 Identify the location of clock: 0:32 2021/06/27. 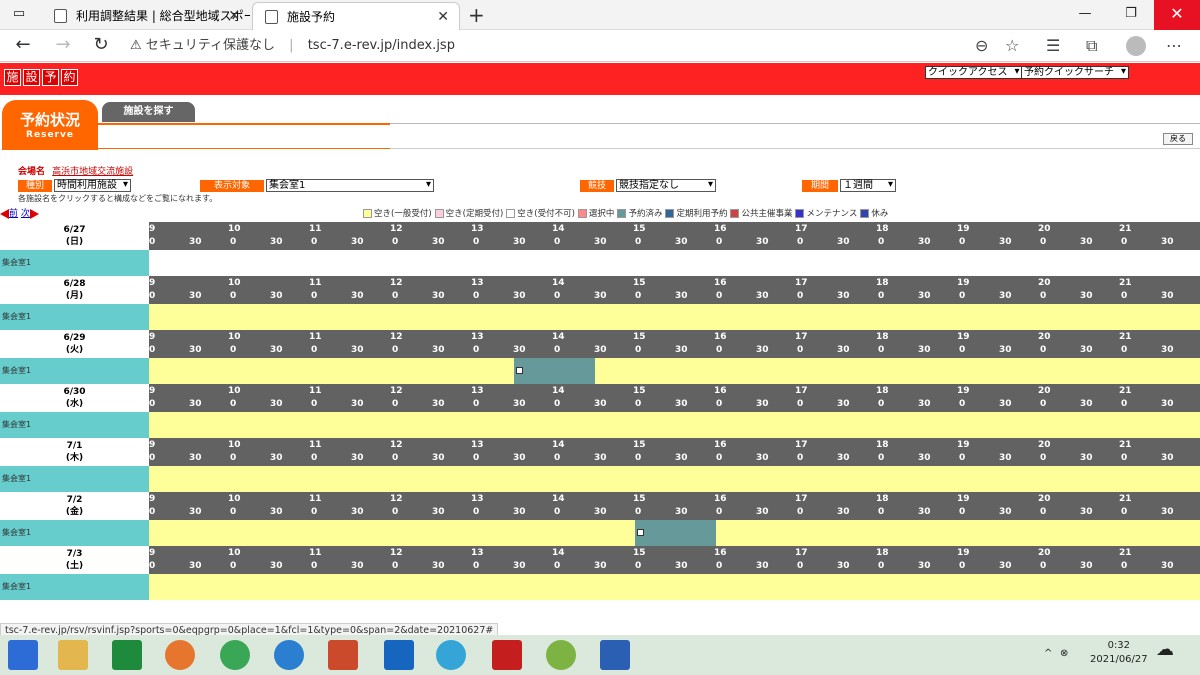
(1119, 653).